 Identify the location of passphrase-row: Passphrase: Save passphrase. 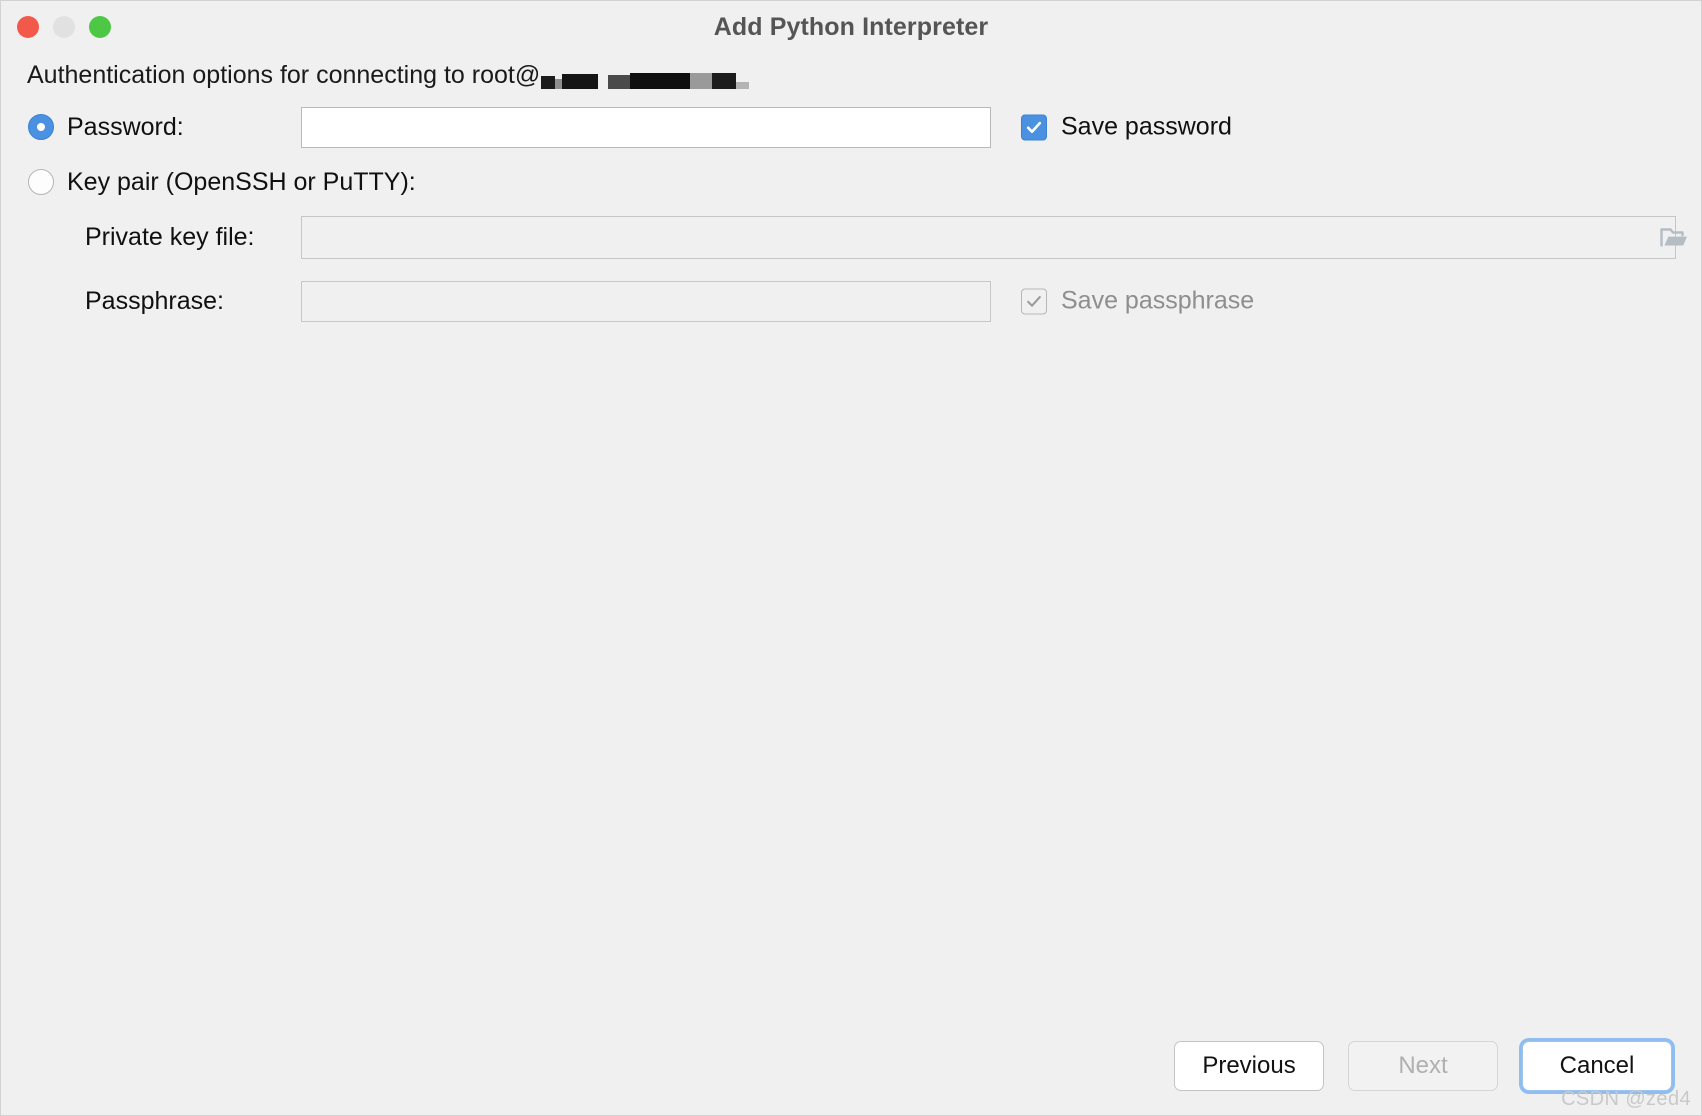
(851, 301).